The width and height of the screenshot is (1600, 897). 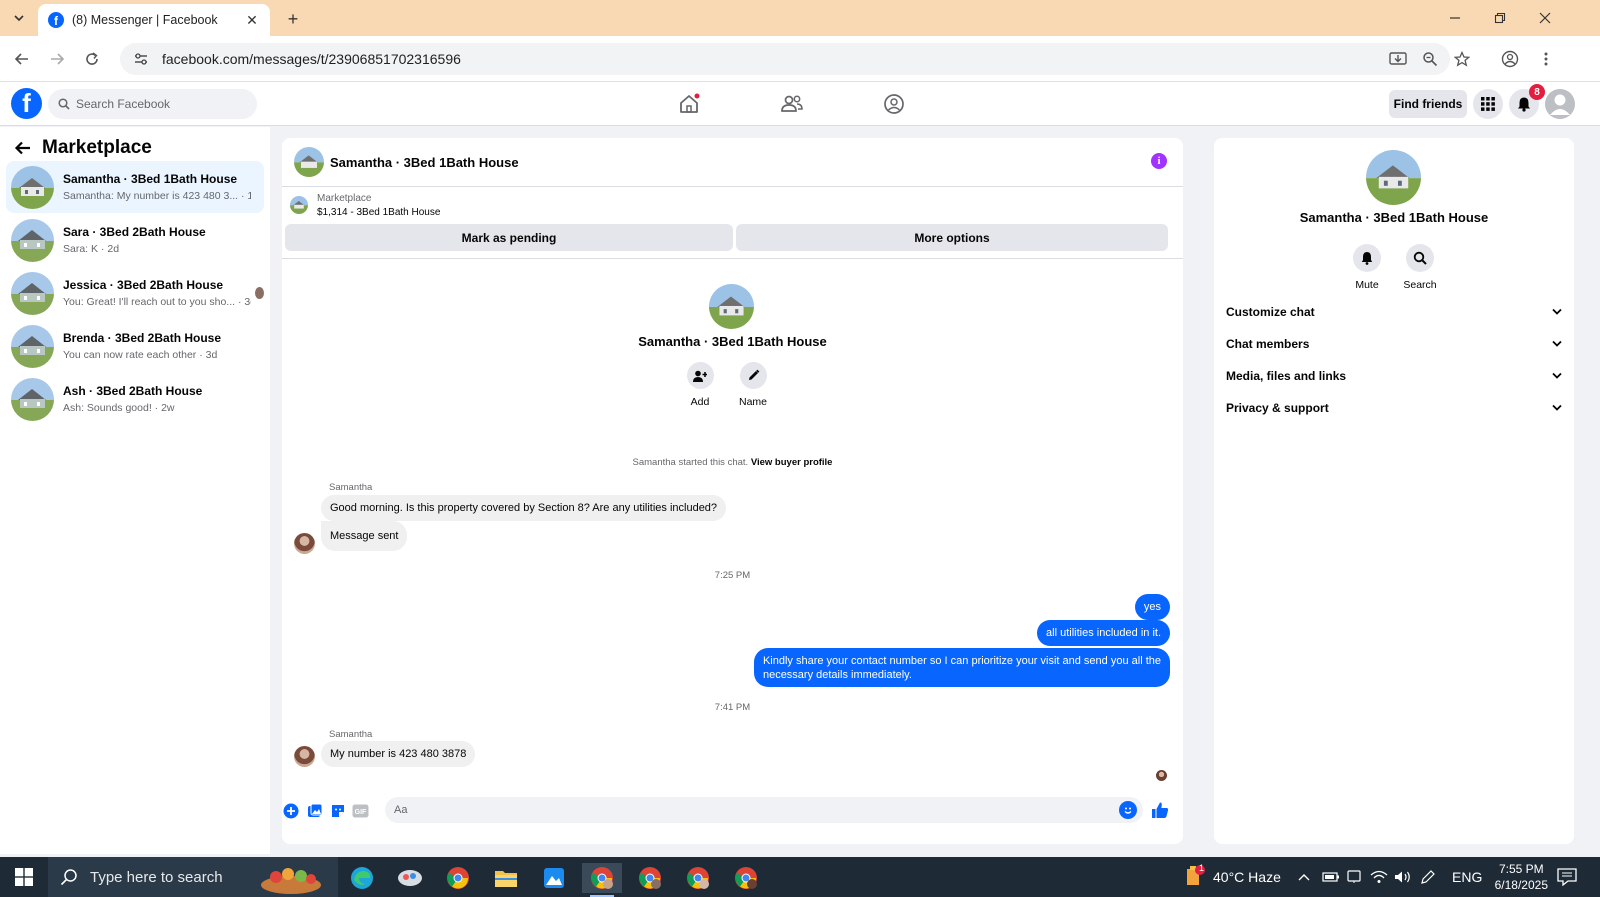 What do you see at coordinates (753, 385) in the screenshot?
I see `edit-name-button: Name` at bounding box center [753, 385].